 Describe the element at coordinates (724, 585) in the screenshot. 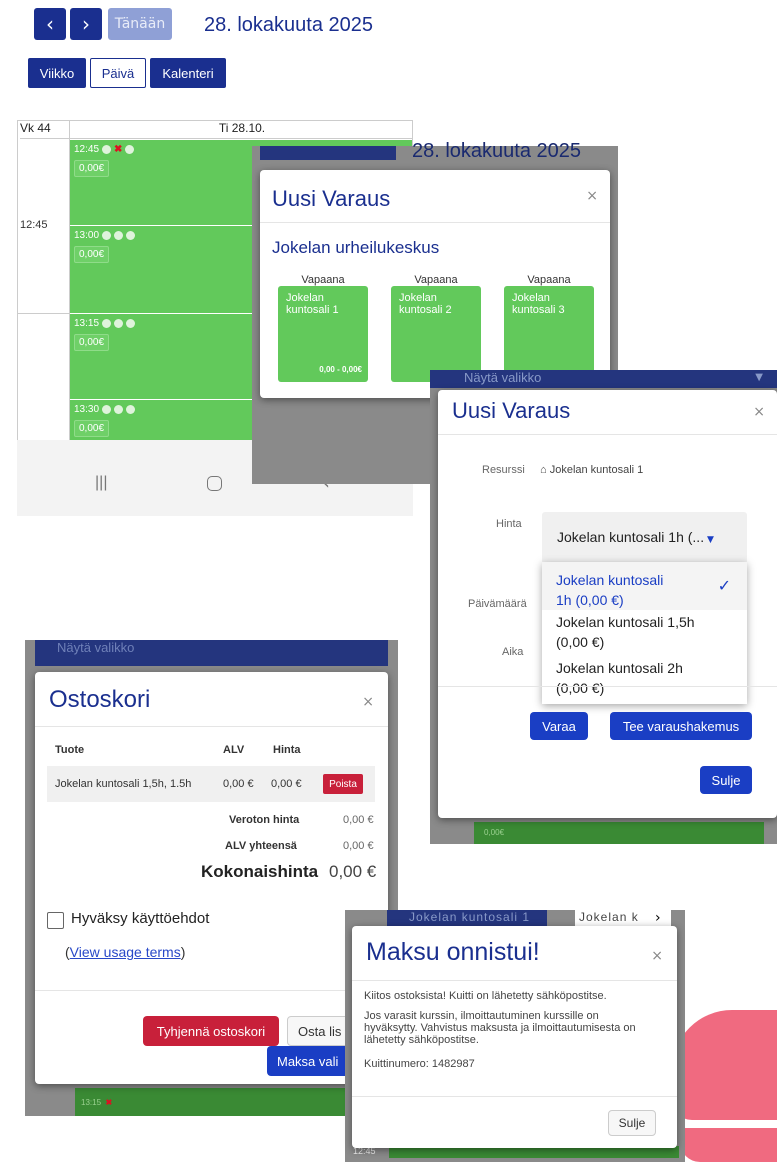

I see `check-icon: ✓` at that location.